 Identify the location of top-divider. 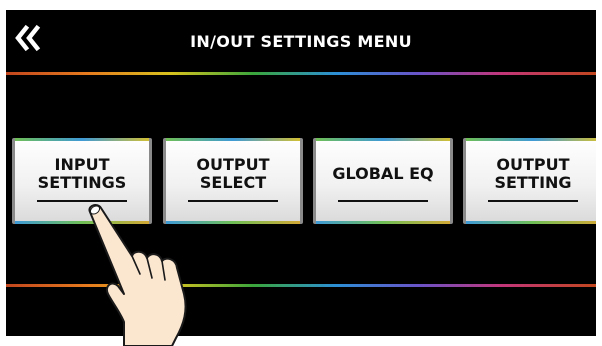
(301, 73).